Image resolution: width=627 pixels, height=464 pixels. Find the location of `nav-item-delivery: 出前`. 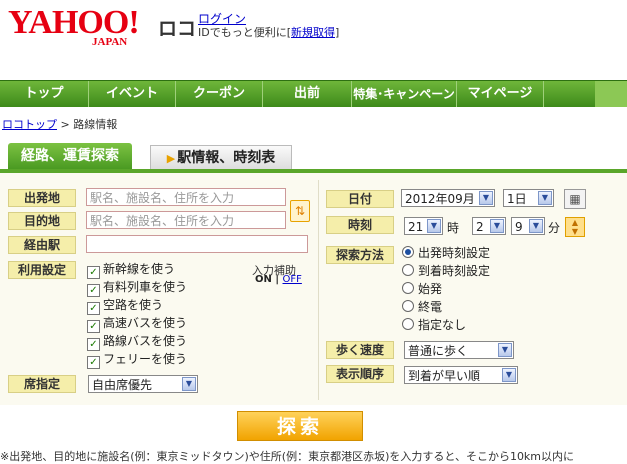

nav-item-delivery: 出前 is located at coordinates (307, 94).